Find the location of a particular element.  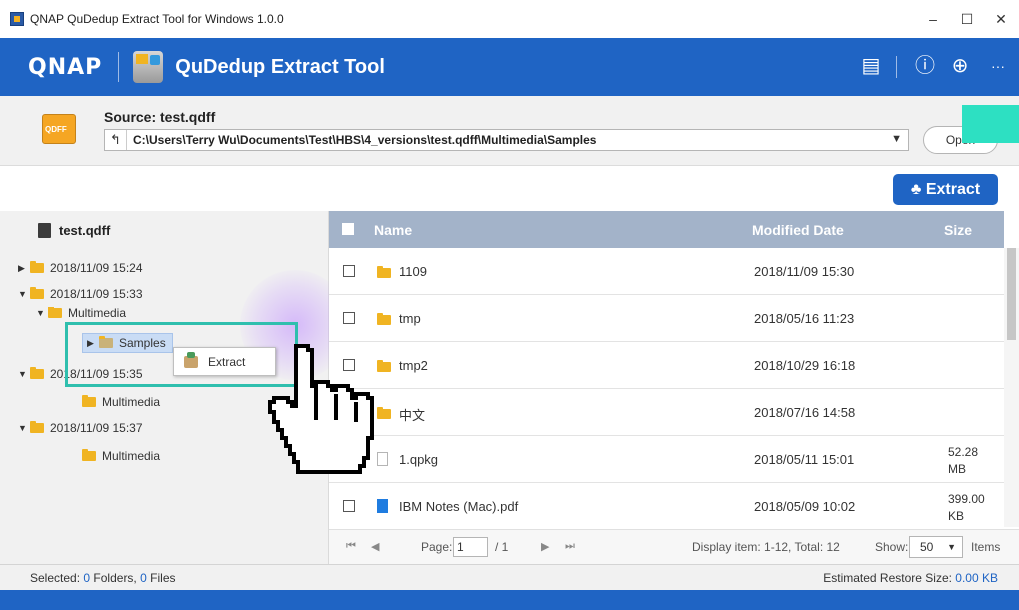

file-date: 2018/05/11 15:01 is located at coordinates (804, 459).